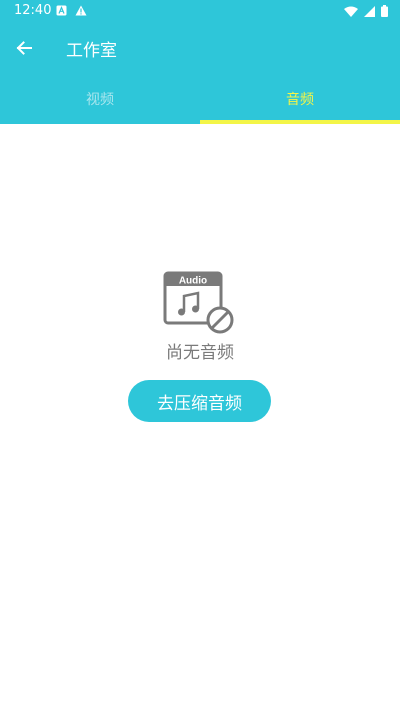  I want to click on tab-video: 视频, so click(100, 99).